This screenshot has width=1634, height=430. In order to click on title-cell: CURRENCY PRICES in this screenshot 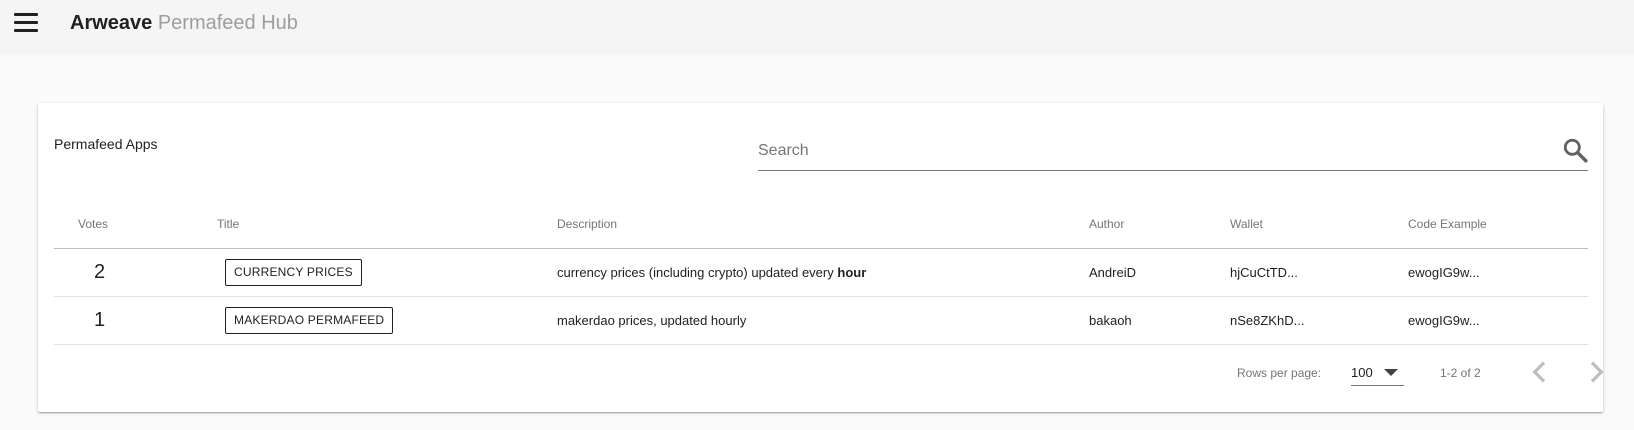, I will do `click(385, 272)`.